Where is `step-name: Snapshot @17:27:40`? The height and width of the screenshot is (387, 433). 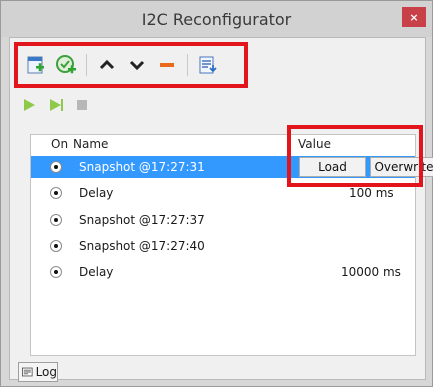
step-name: Snapshot @17:27:40 is located at coordinates (142, 246).